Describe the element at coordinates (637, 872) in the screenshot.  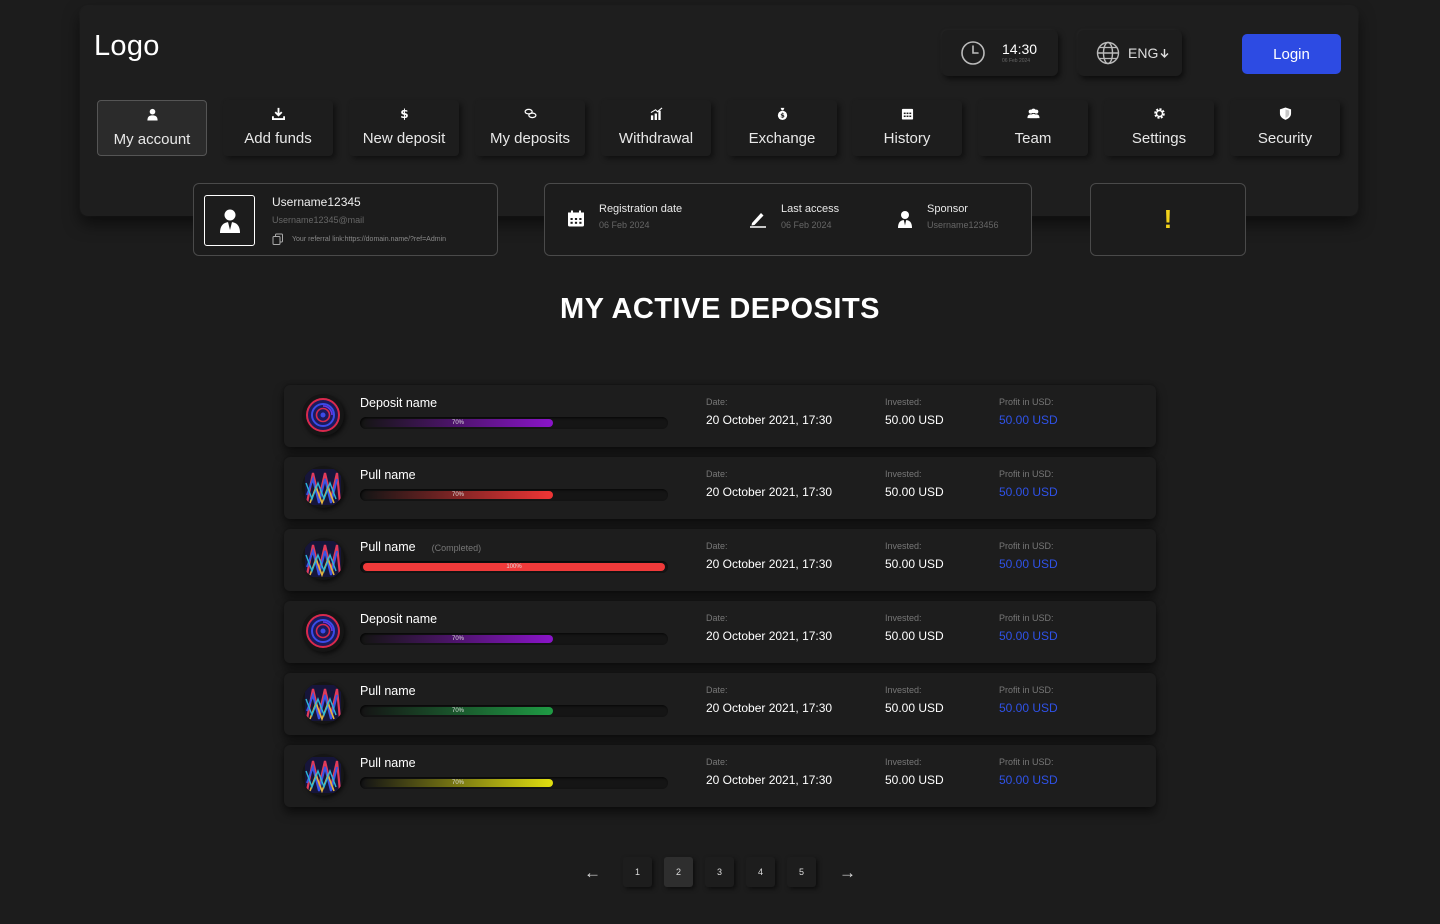
I see `page-button-1: 1` at that location.